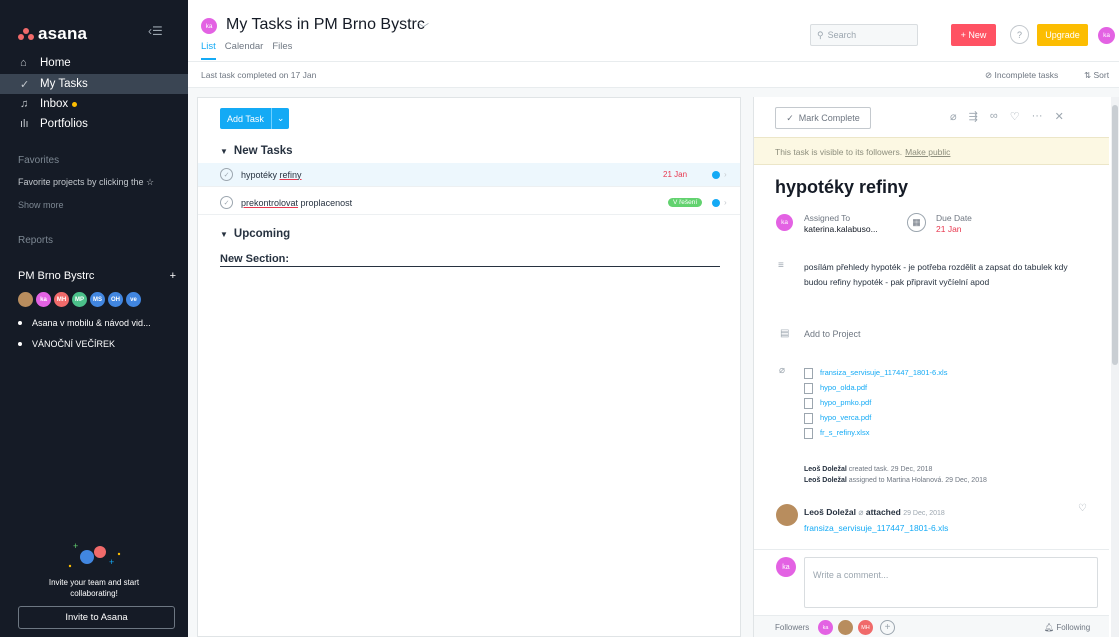  What do you see at coordinates (1021, 75) in the screenshot?
I see `incomplete-tasks-filter: ⊘ Incomplete tasks` at bounding box center [1021, 75].